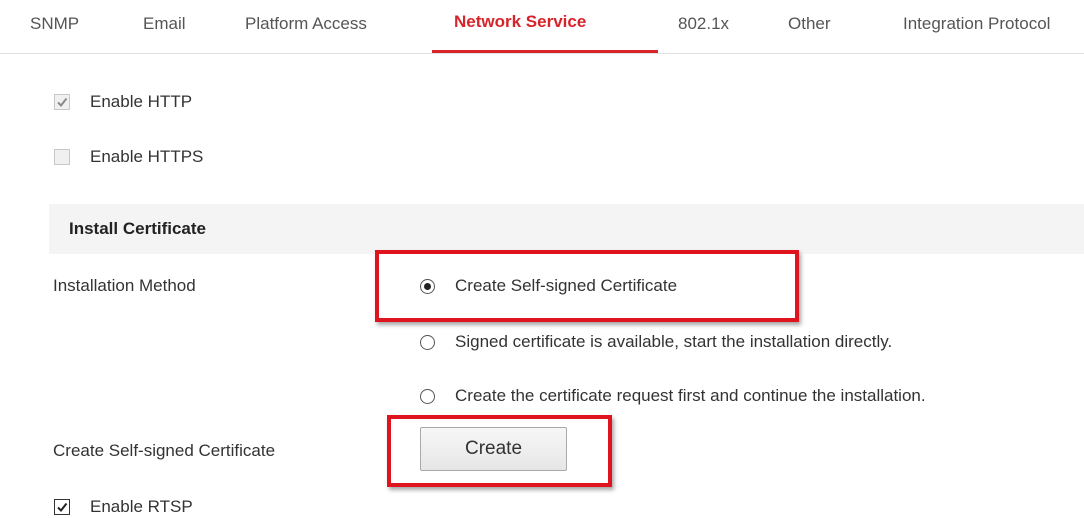 The image size is (1084, 518). I want to click on section-title: Install Certificate, so click(137, 228).